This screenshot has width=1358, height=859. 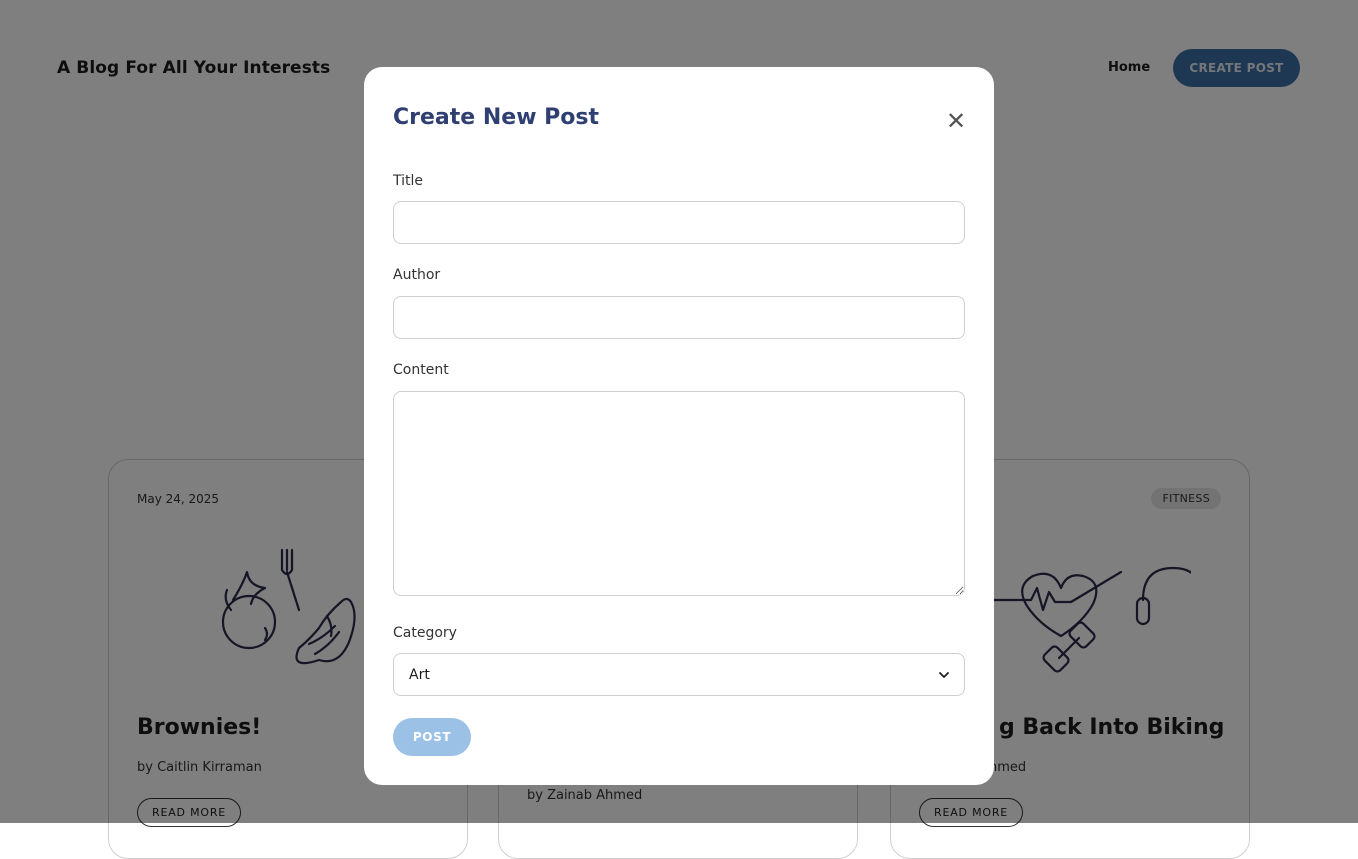 What do you see at coordinates (679, 317) in the screenshot?
I see `author-input` at bounding box center [679, 317].